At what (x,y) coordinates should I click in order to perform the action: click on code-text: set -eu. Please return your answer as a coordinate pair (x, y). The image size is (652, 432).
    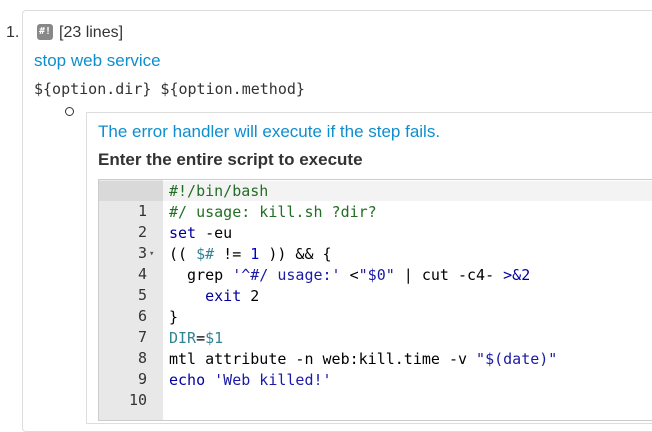
    Looking at the image, I should click on (201, 233).